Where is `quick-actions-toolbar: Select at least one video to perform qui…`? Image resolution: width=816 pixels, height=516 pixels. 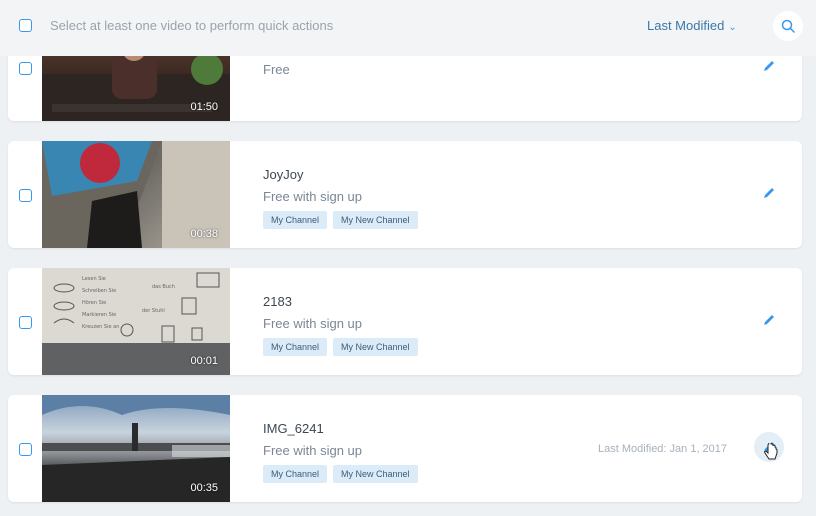 quick-actions-toolbar: Select at least one video to perform qui… is located at coordinates (408, 28).